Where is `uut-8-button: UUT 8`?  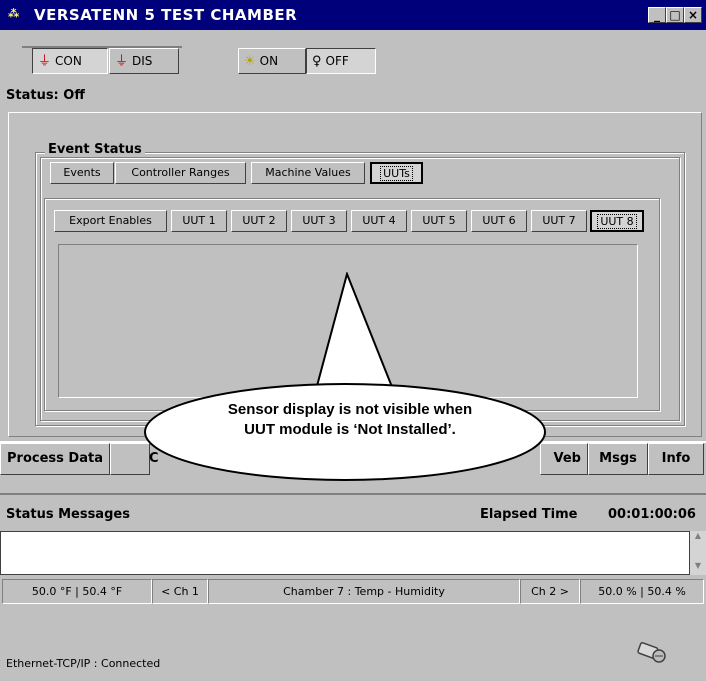
uut-8-button: UUT 8 is located at coordinates (617, 221).